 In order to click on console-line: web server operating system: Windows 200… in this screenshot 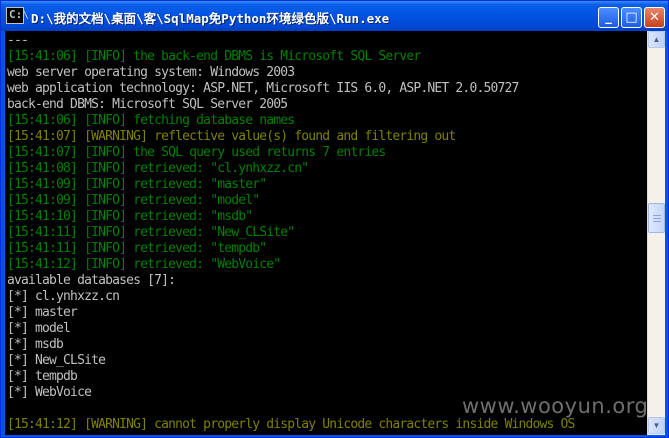, I will do `click(151, 72)`.